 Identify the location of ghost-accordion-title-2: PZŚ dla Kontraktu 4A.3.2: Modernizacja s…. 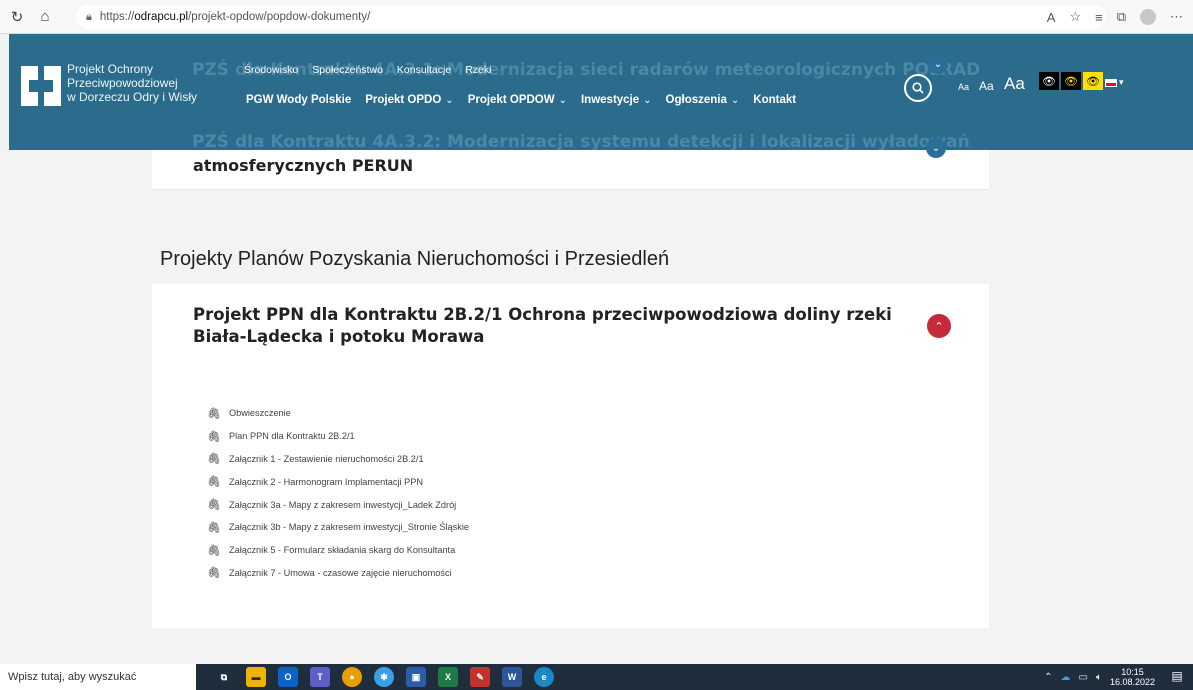
(581, 141).